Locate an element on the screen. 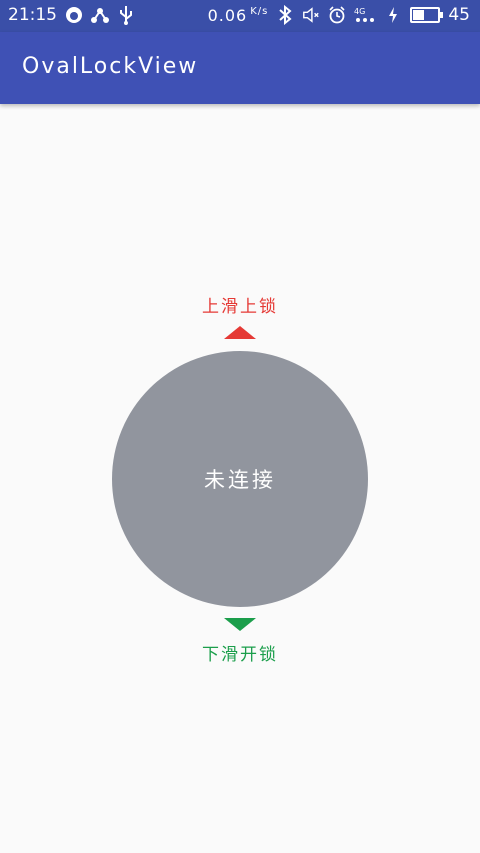 This screenshot has height=853, width=480. alarm-icon is located at coordinates (337, 15).